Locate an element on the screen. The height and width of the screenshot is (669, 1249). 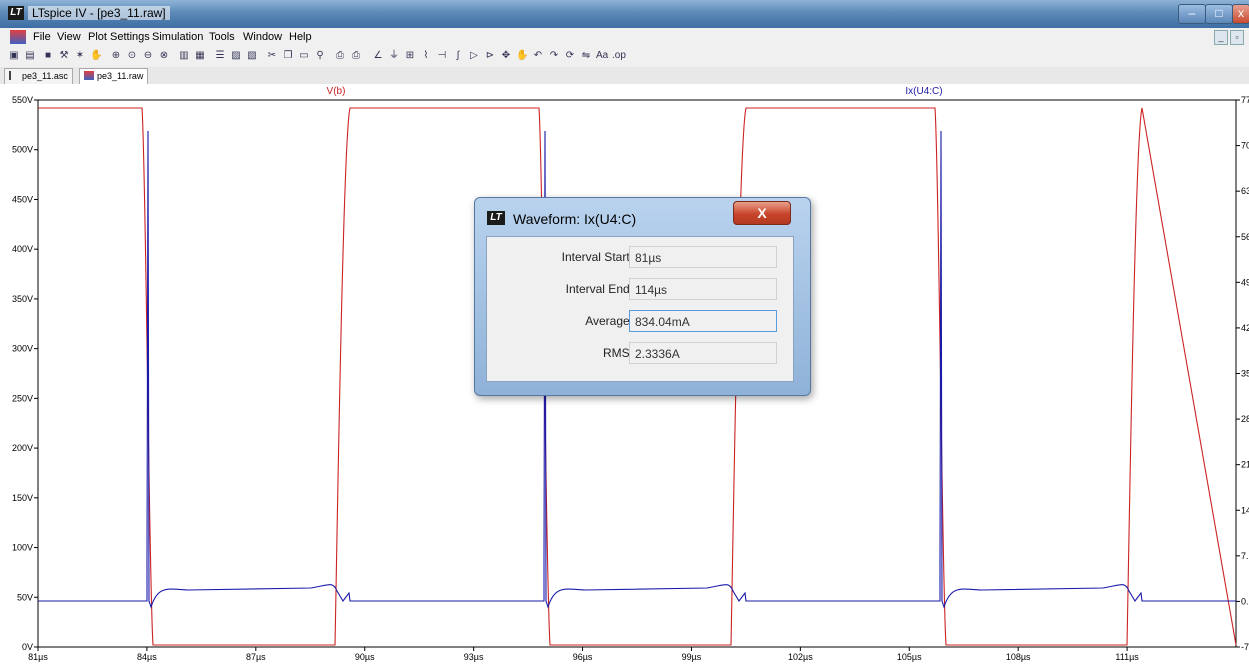
wire-icon: ∠ is located at coordinates (378, 56).